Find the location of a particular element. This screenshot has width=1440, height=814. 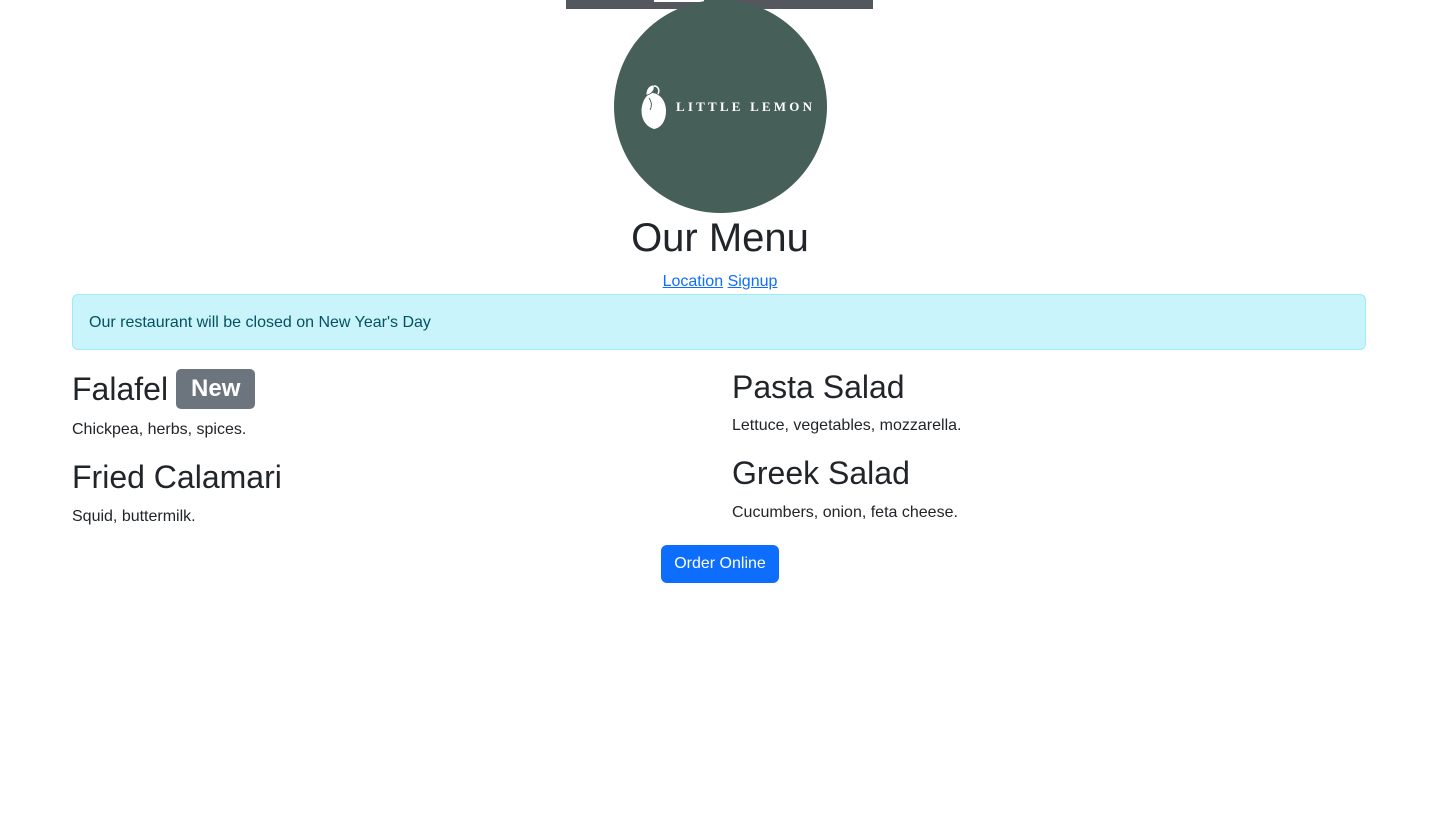

location-link: Location is located at coordinates (693, 281).